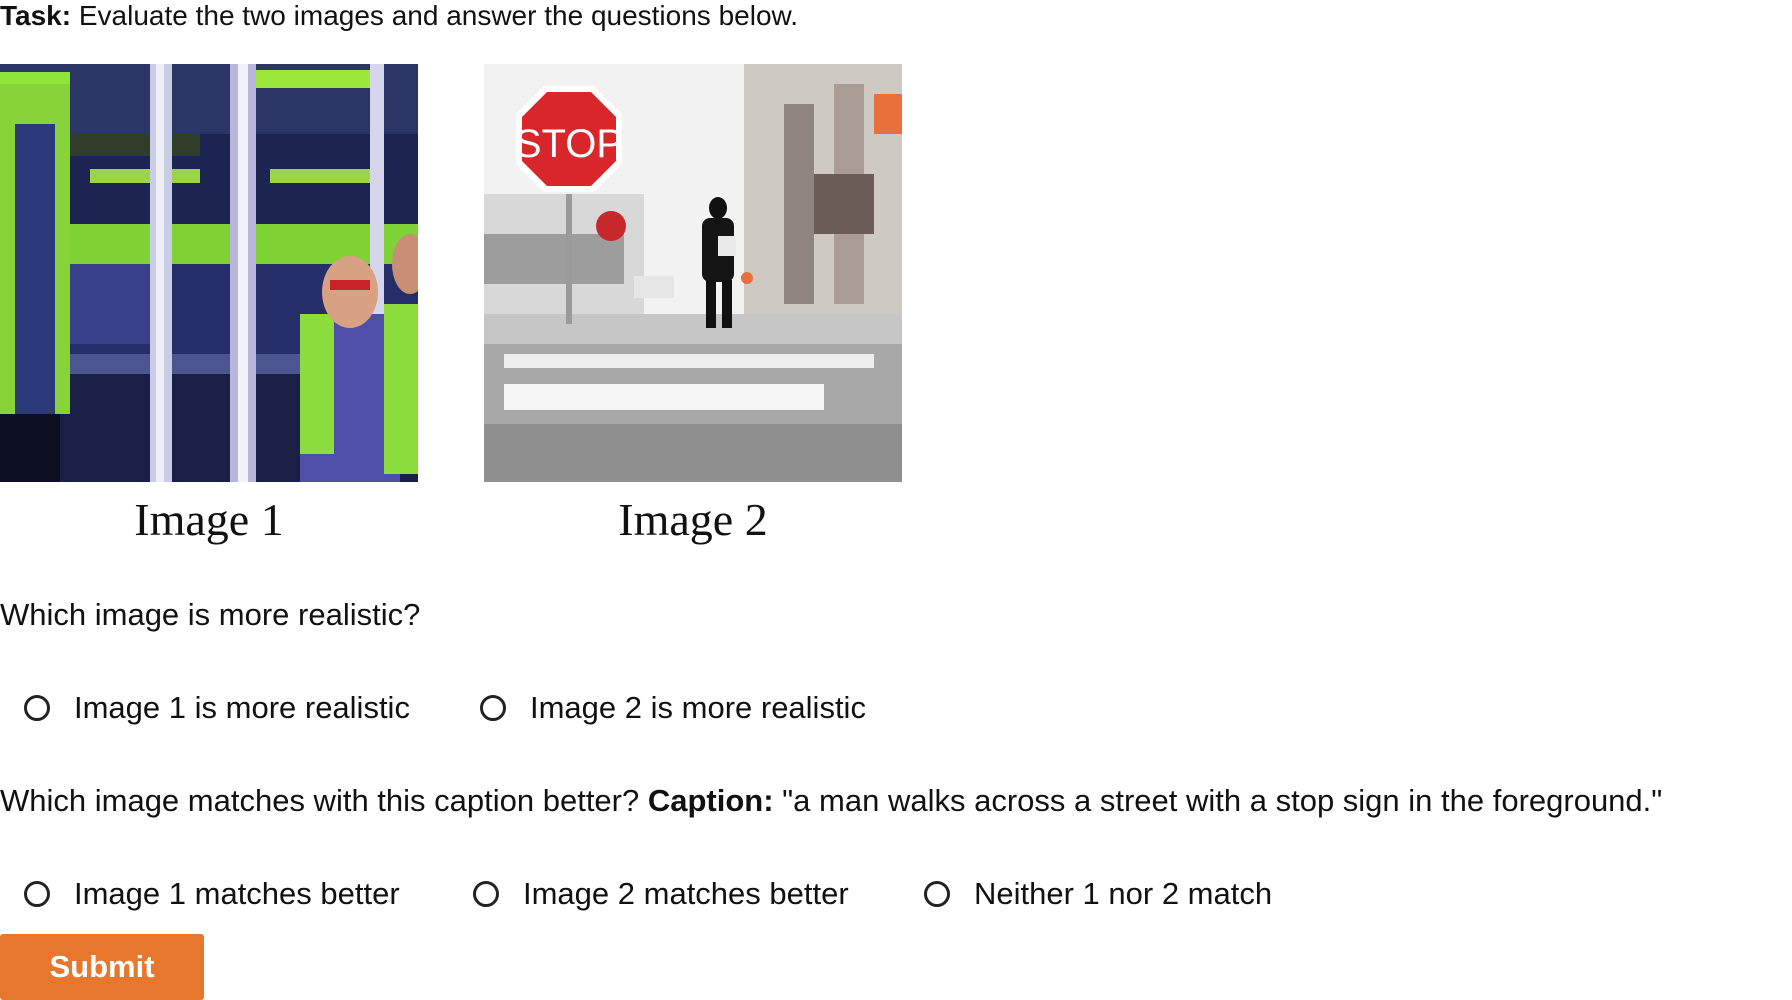 Image resolution: width=1792 pixels, height=1000 pixels. Describe the element at coordinates (237, 893) in the screenshot. I see `option-label: Image 1 matches better` at that location.